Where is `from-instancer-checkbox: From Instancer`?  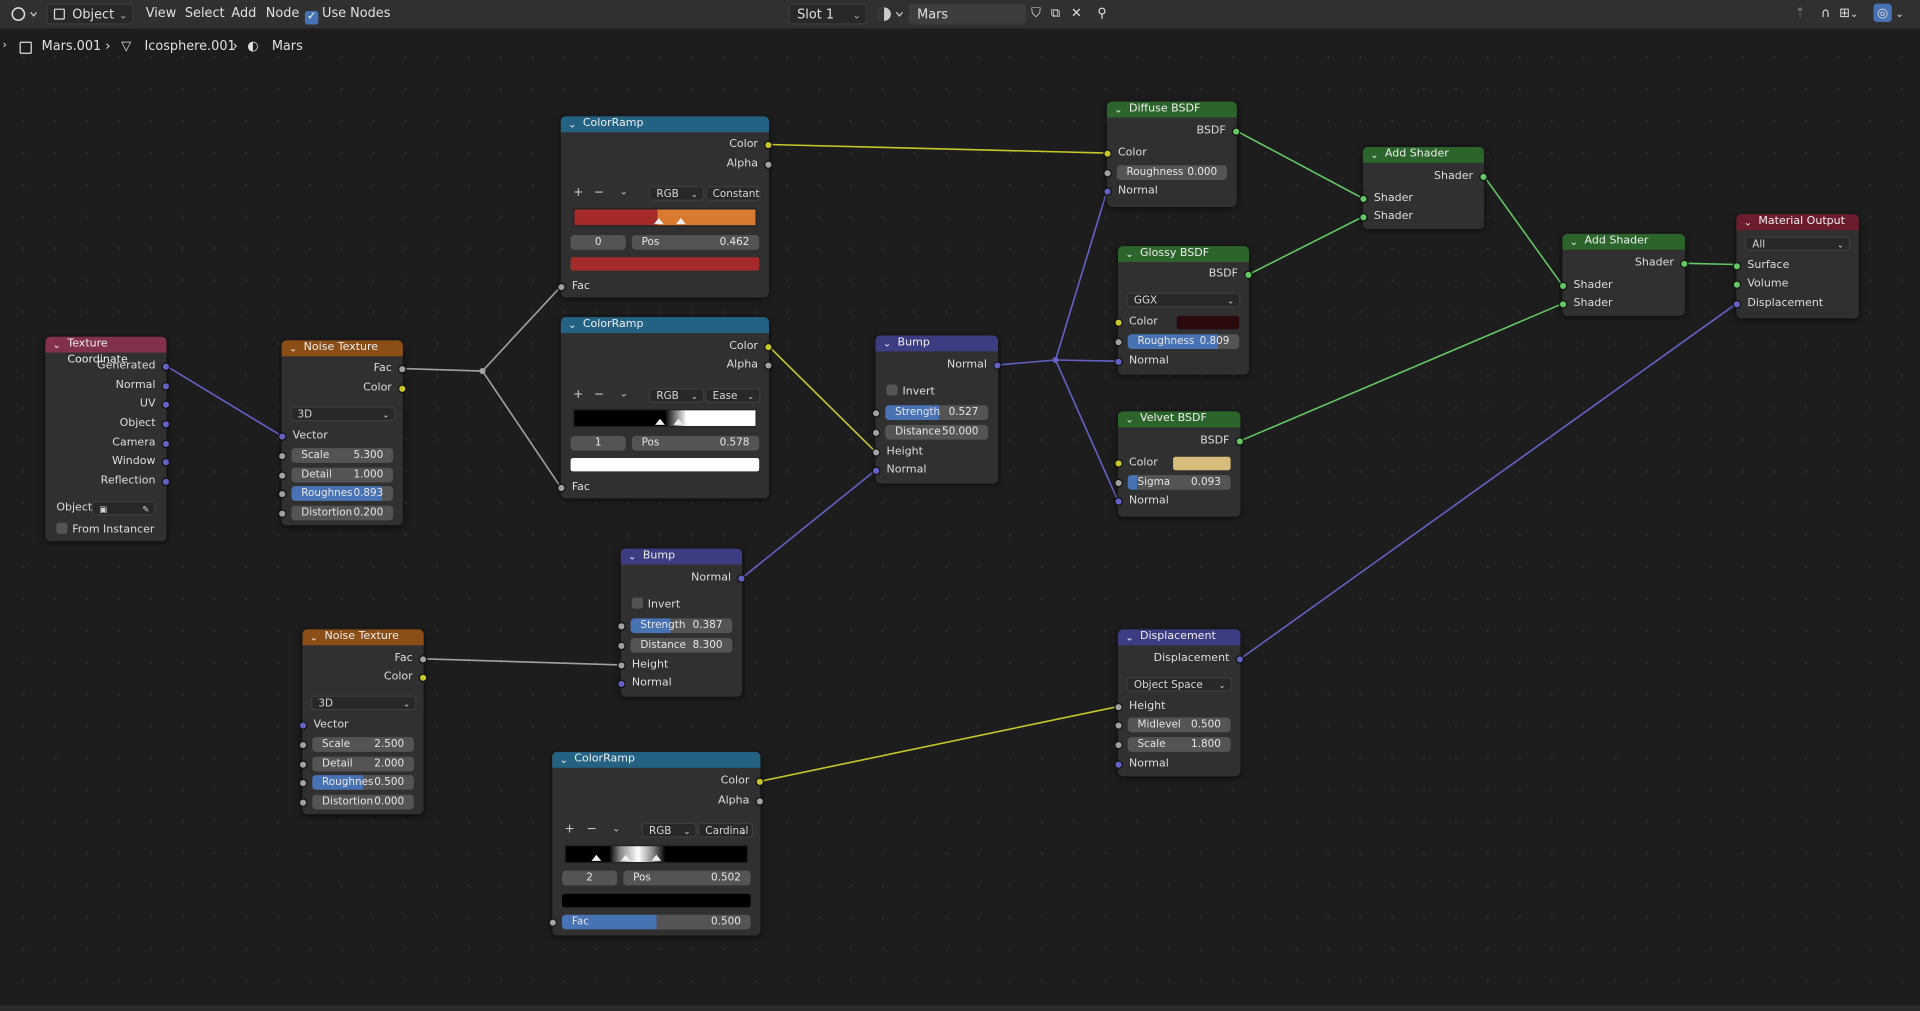
from-instancer-checkbox: From Instancer is located at coordinates (105, 530).